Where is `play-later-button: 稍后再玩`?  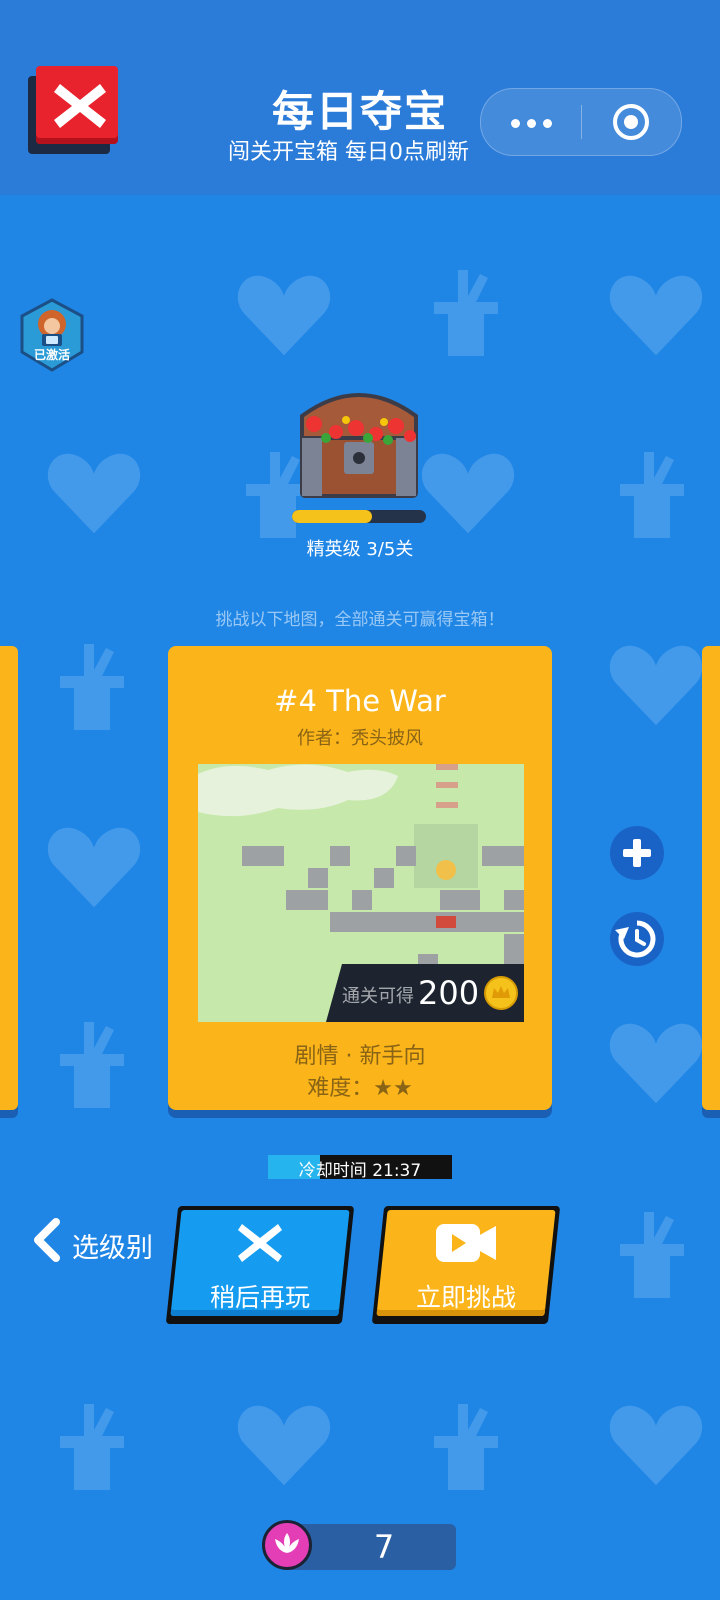 play-later-button: 稍后再玩 is located at coordinates (260, 1265).